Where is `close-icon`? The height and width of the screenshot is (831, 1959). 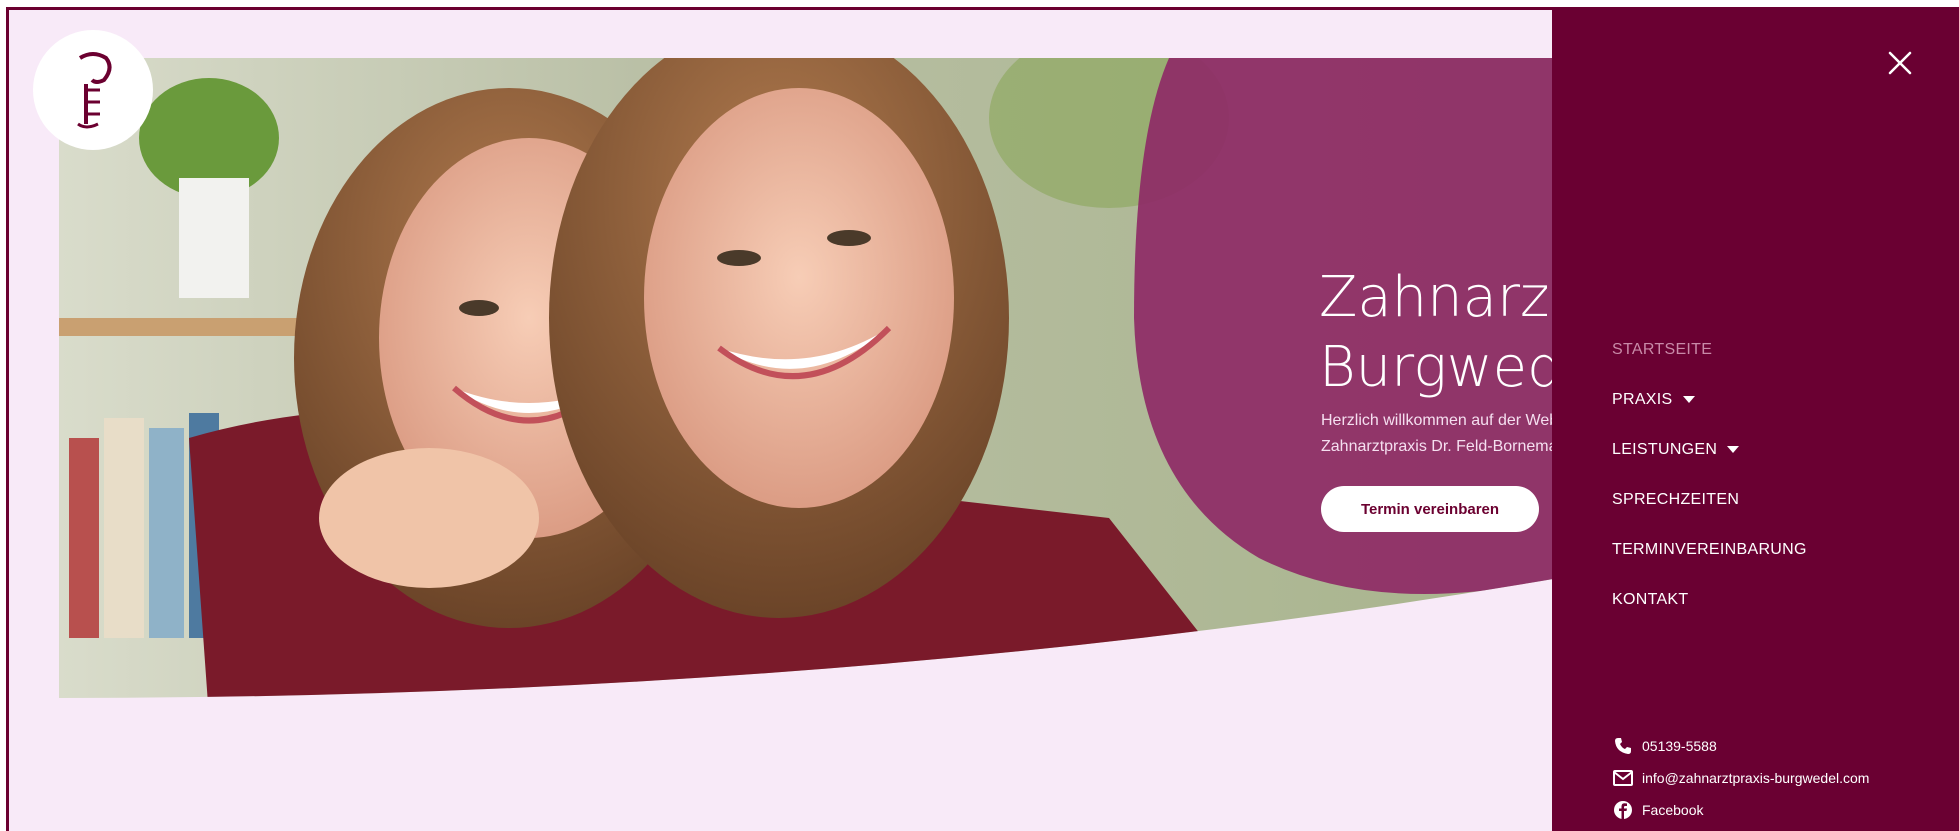 close-icon is located at coordinates (1900, 63).